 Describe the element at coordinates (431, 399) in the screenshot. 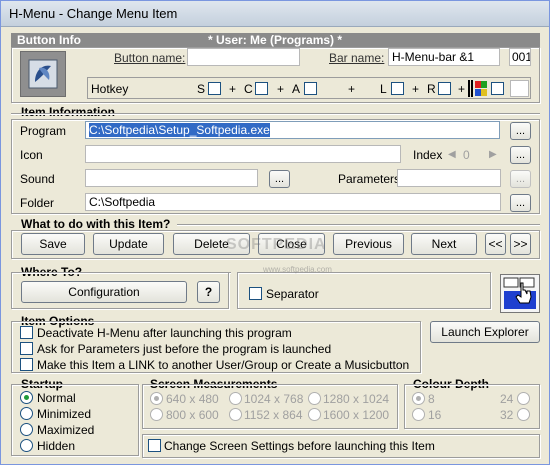

I see `depth-8-label: 8` at that location.